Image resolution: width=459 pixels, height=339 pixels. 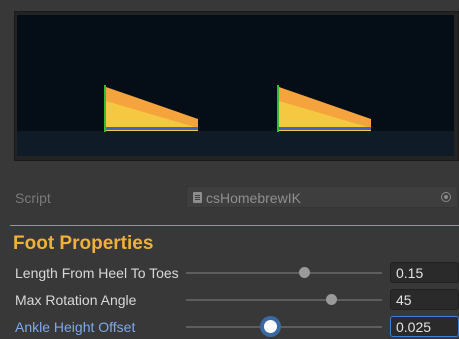 What do you see at coordinates (75, 327) in the screenshot?
I see `property-label: Ankle Height Offset` at bounding box center [75, 327].